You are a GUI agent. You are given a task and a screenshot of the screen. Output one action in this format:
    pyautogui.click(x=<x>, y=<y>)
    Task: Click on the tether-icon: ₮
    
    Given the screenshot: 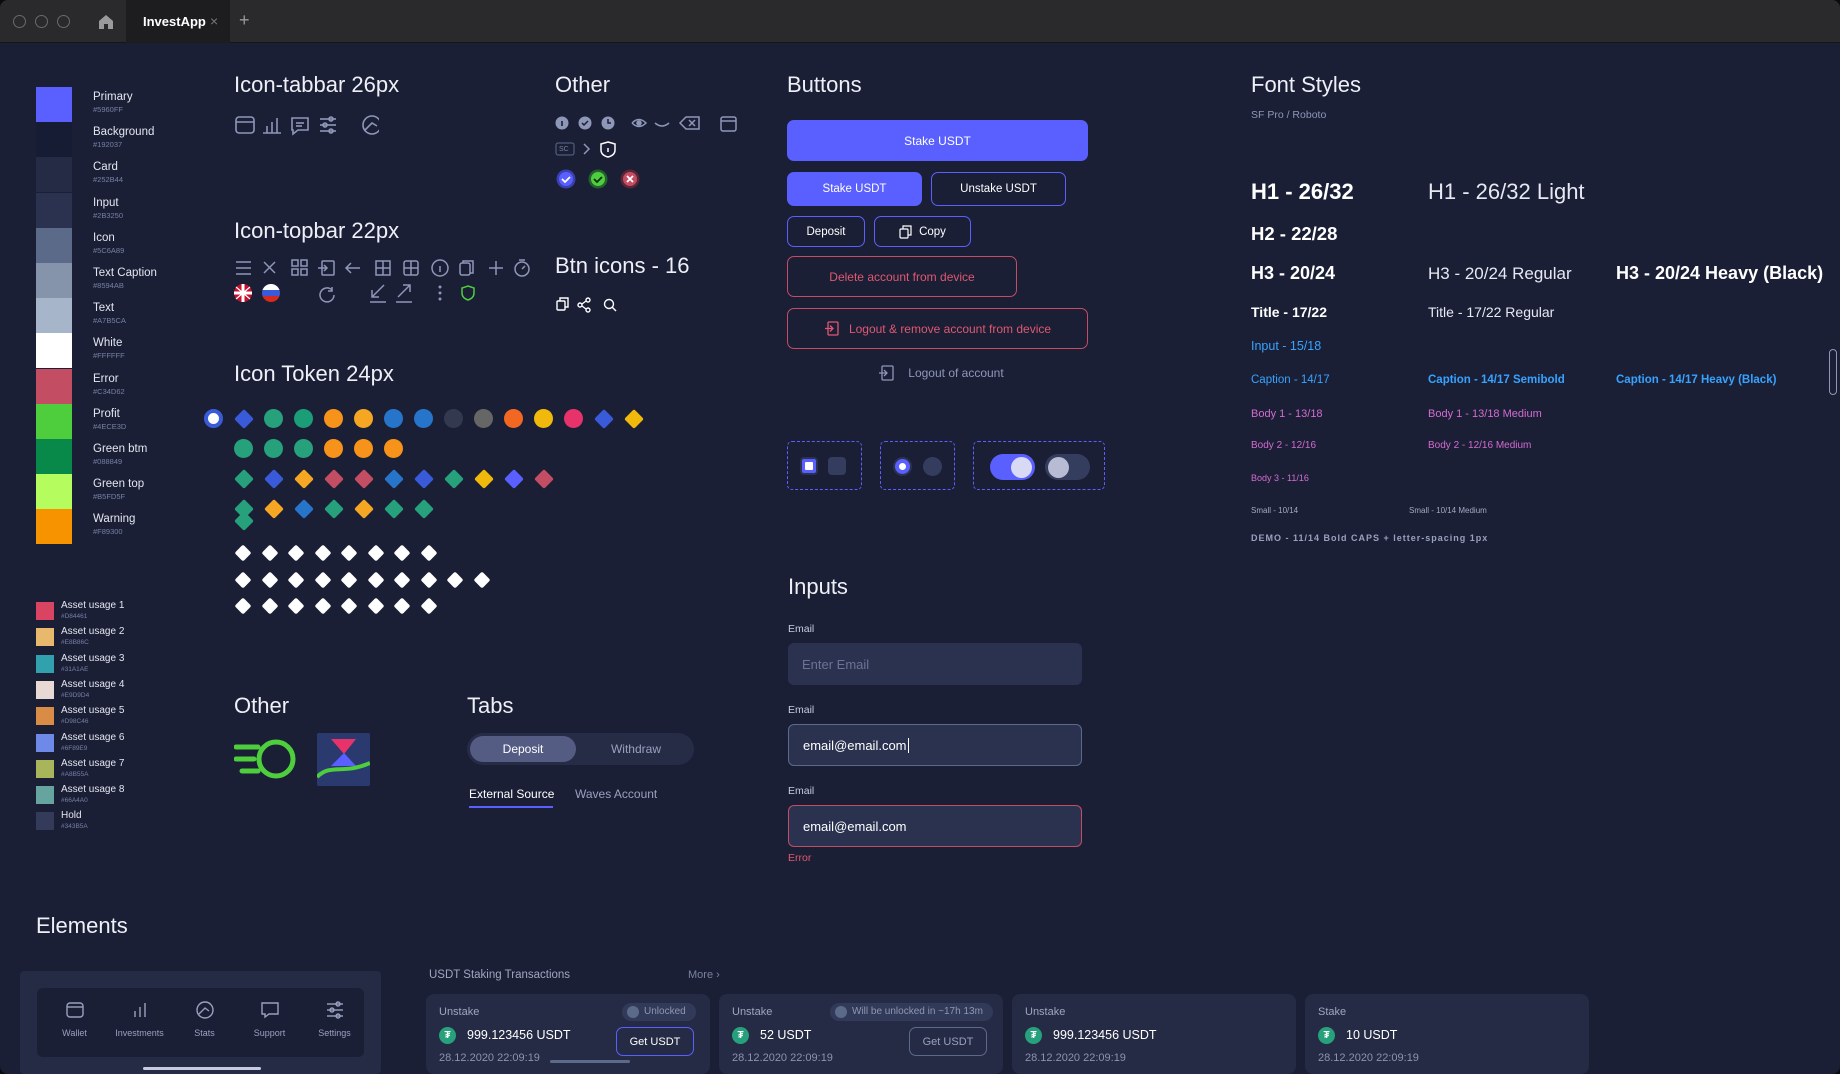 What is the action you would take?
    pyautogui.click(x=447, y=1035)
    